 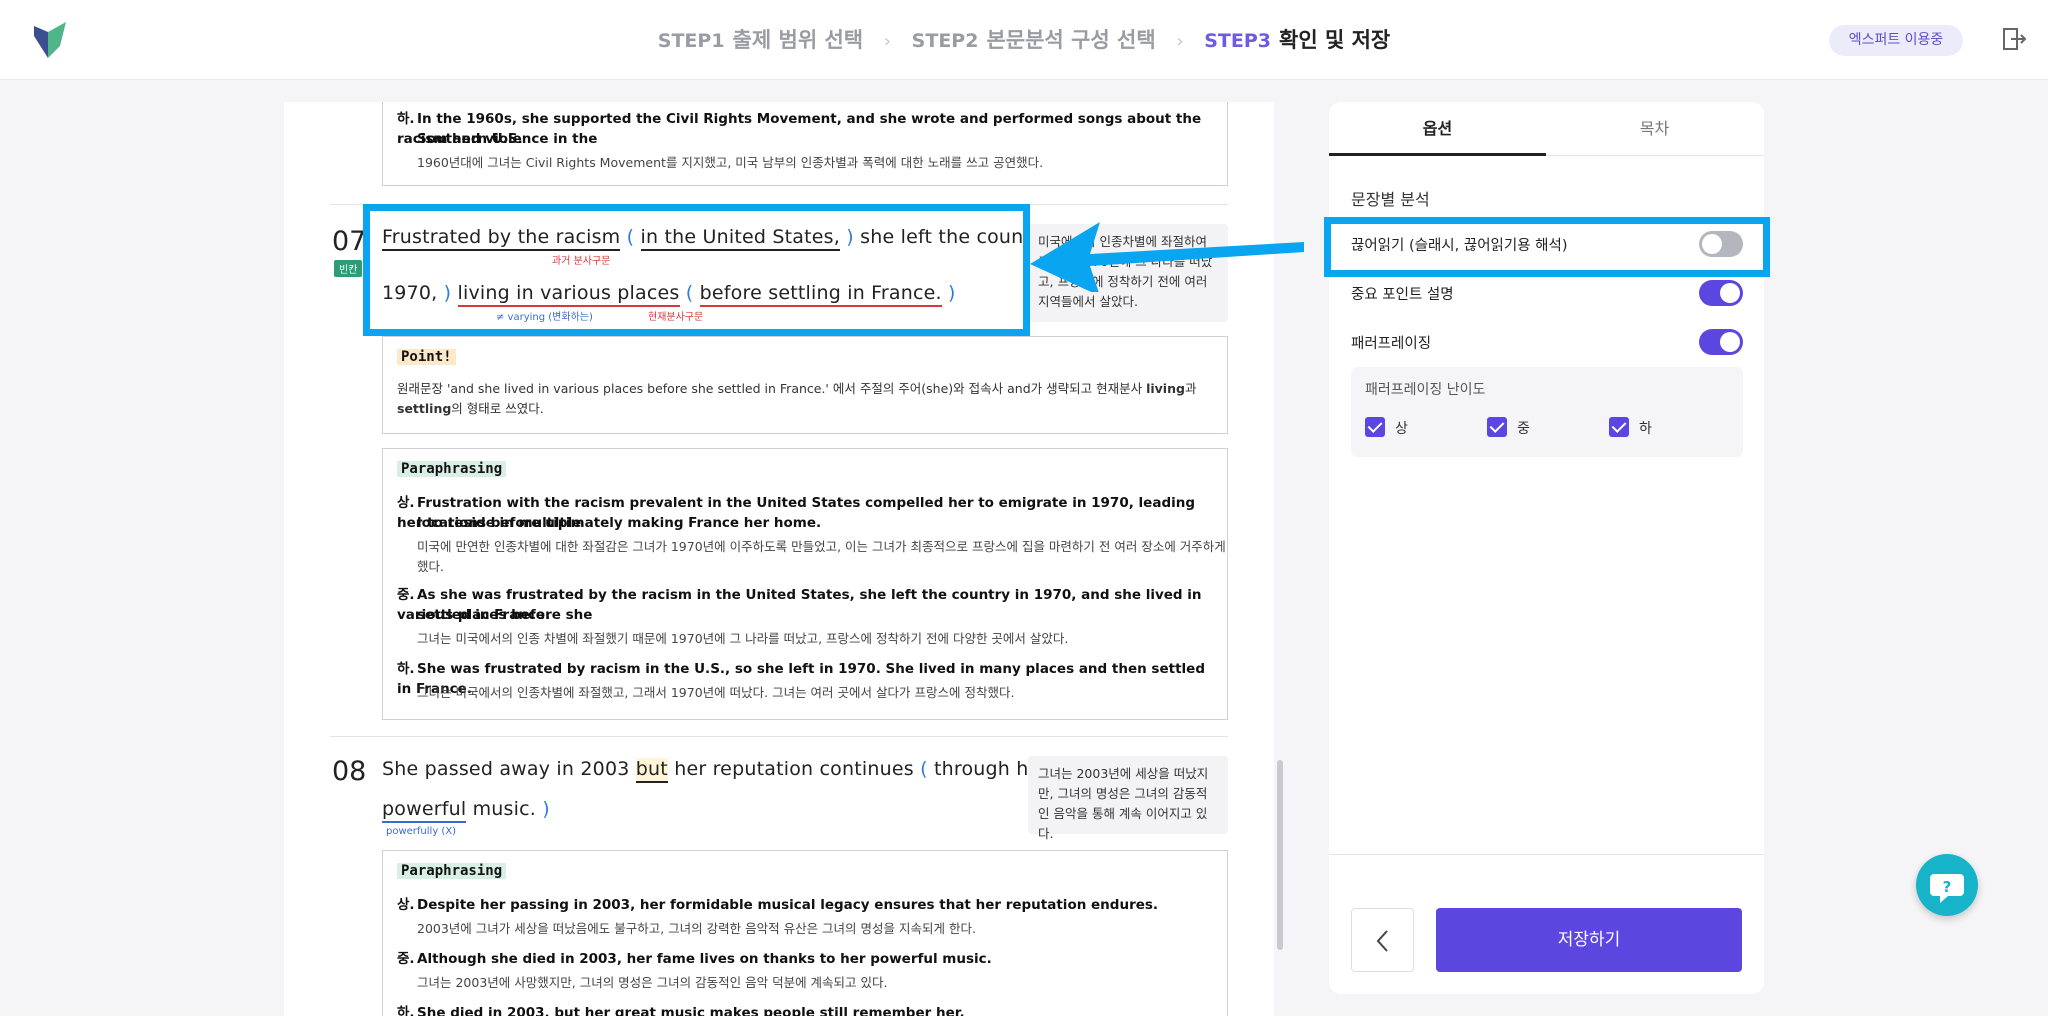 I want to click on step-2: STEP2 본문분석 구성 선택, so click(x=1034, y=39).